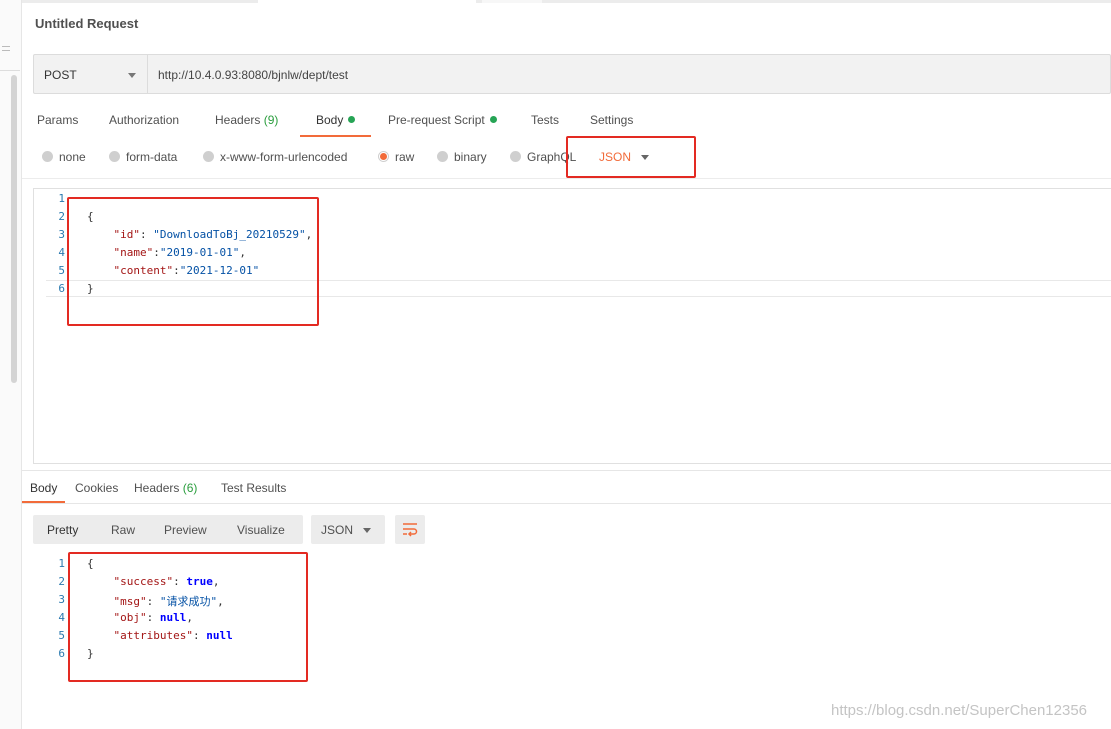 The image size is (1111, 729). What do you see at coordinates (246, 125) in the screenshot?
I see `tab-headers: Headers (9)` at bounding box center [246, 125].